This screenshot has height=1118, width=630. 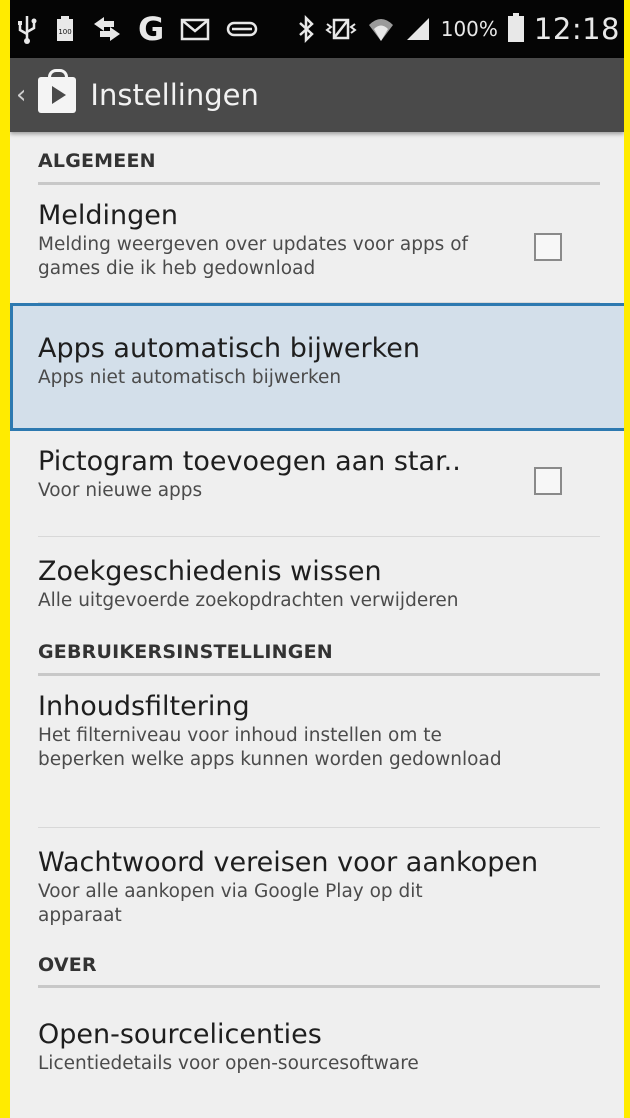 I want to click on clock: 12:18, so click(x=576, y=29).